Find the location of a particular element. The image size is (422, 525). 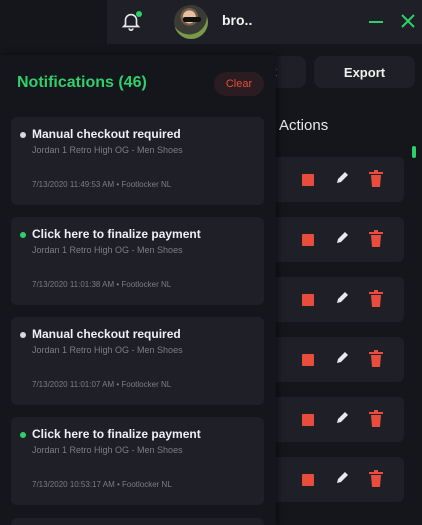

clear-notifications-button: Clear is located at coordinates (239, 84).